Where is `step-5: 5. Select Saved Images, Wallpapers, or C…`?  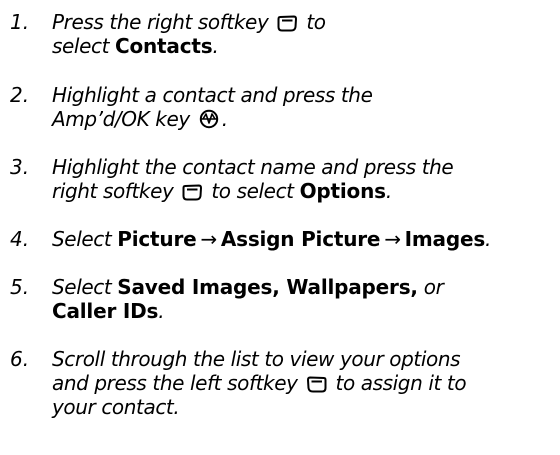 step-5: 5. Select Saved Images, Wallpapers, or C… is located at coordinates (280, 299).